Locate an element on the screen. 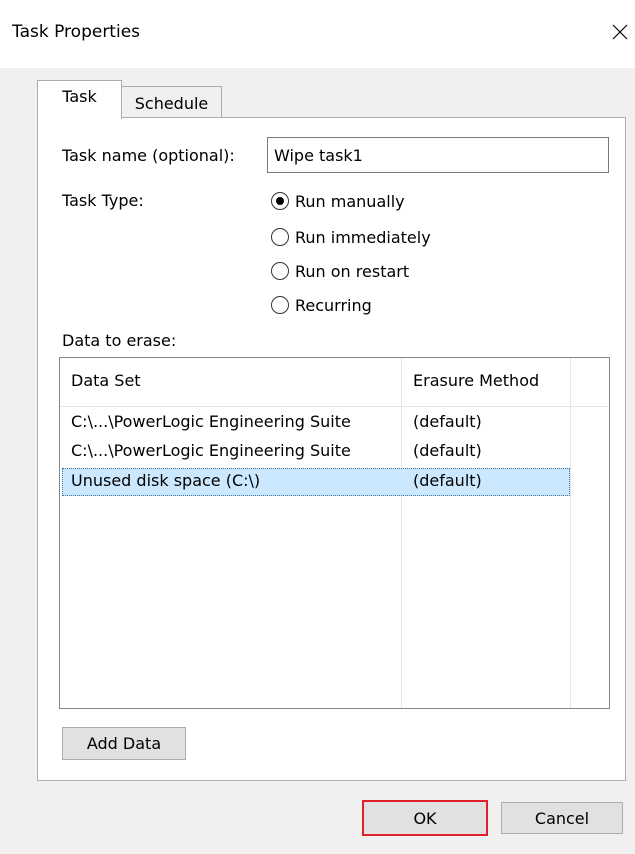 The image size is (635, 854). close-button is located at coordinates (620, 32).